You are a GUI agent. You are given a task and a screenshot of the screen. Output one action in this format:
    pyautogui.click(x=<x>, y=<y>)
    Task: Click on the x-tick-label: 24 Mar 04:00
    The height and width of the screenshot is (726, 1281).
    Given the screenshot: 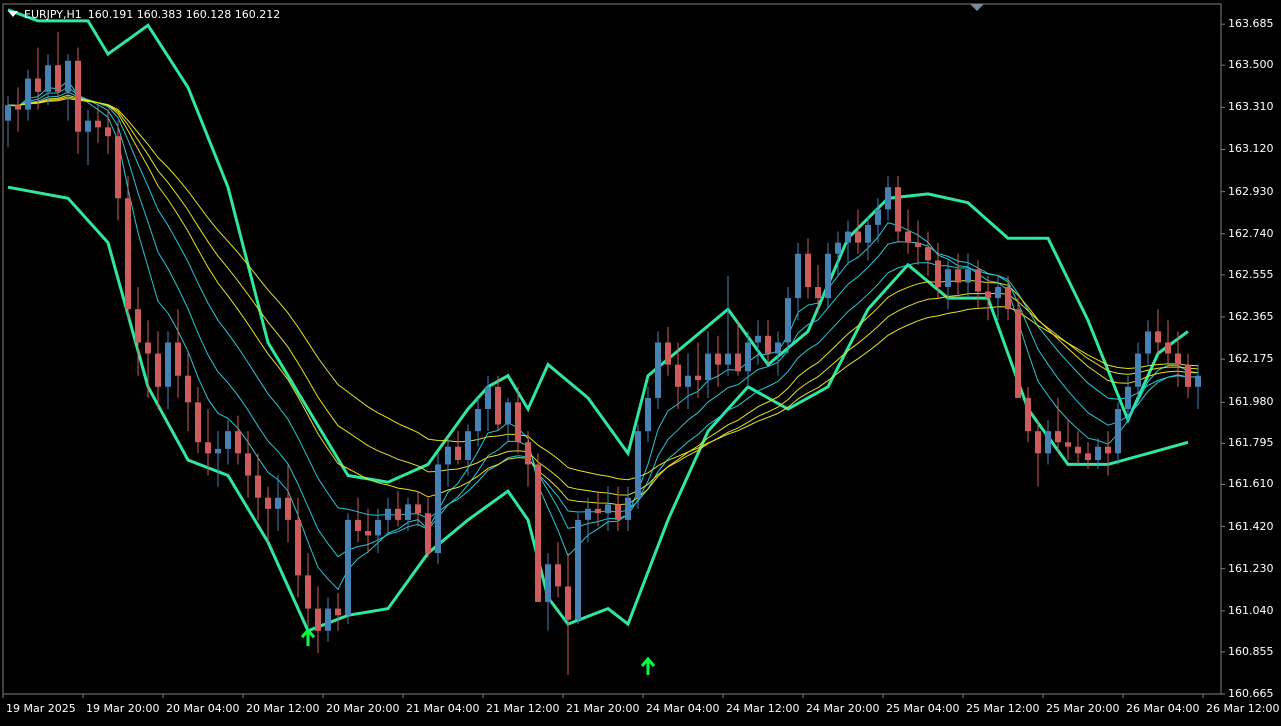 What is the action you would take?
    pyautogui.click(x=683, y=708)
    